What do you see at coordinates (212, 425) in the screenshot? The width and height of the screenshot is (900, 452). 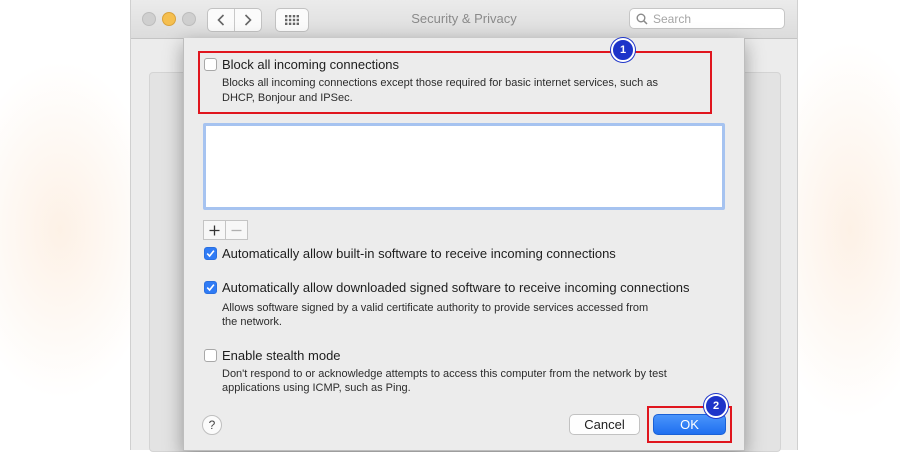 I see `help-button: ?` at bounding box center [212, 425].